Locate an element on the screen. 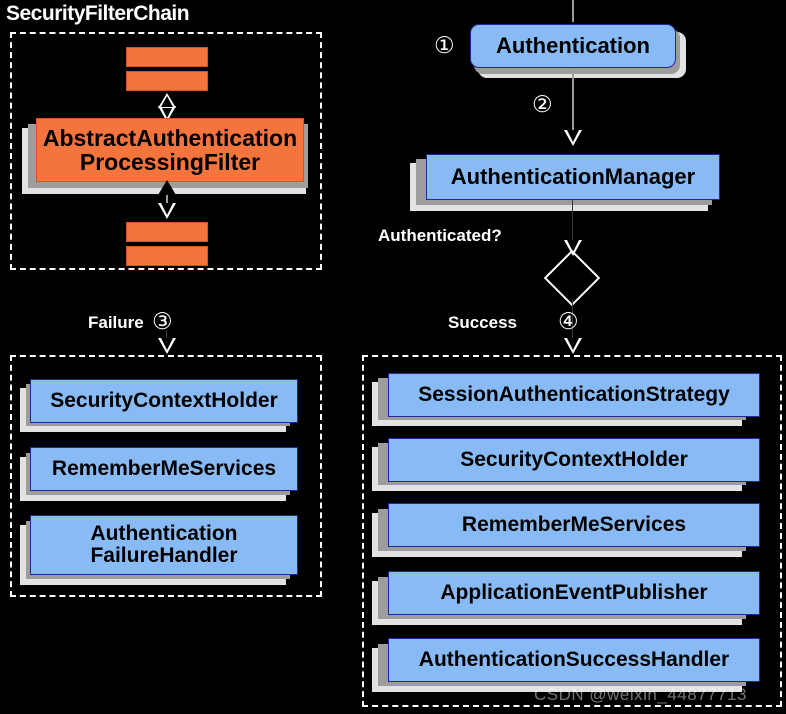 The height and width of the screenshot is (714, 786). connector-entry is located at coordinates (573, 11).